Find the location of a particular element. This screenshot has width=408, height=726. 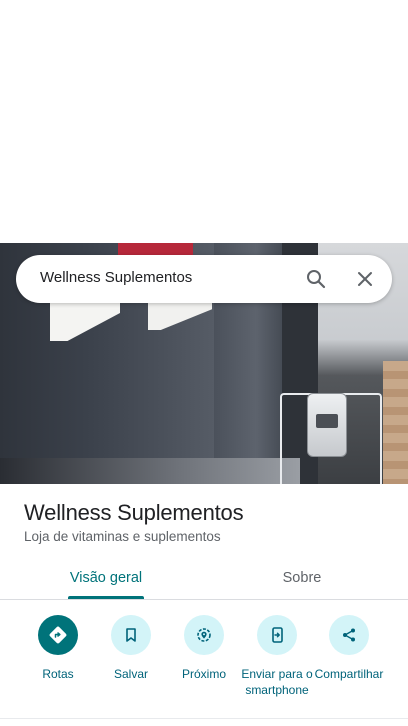

directions-button: Rotas is located at coordinates (58, 648).